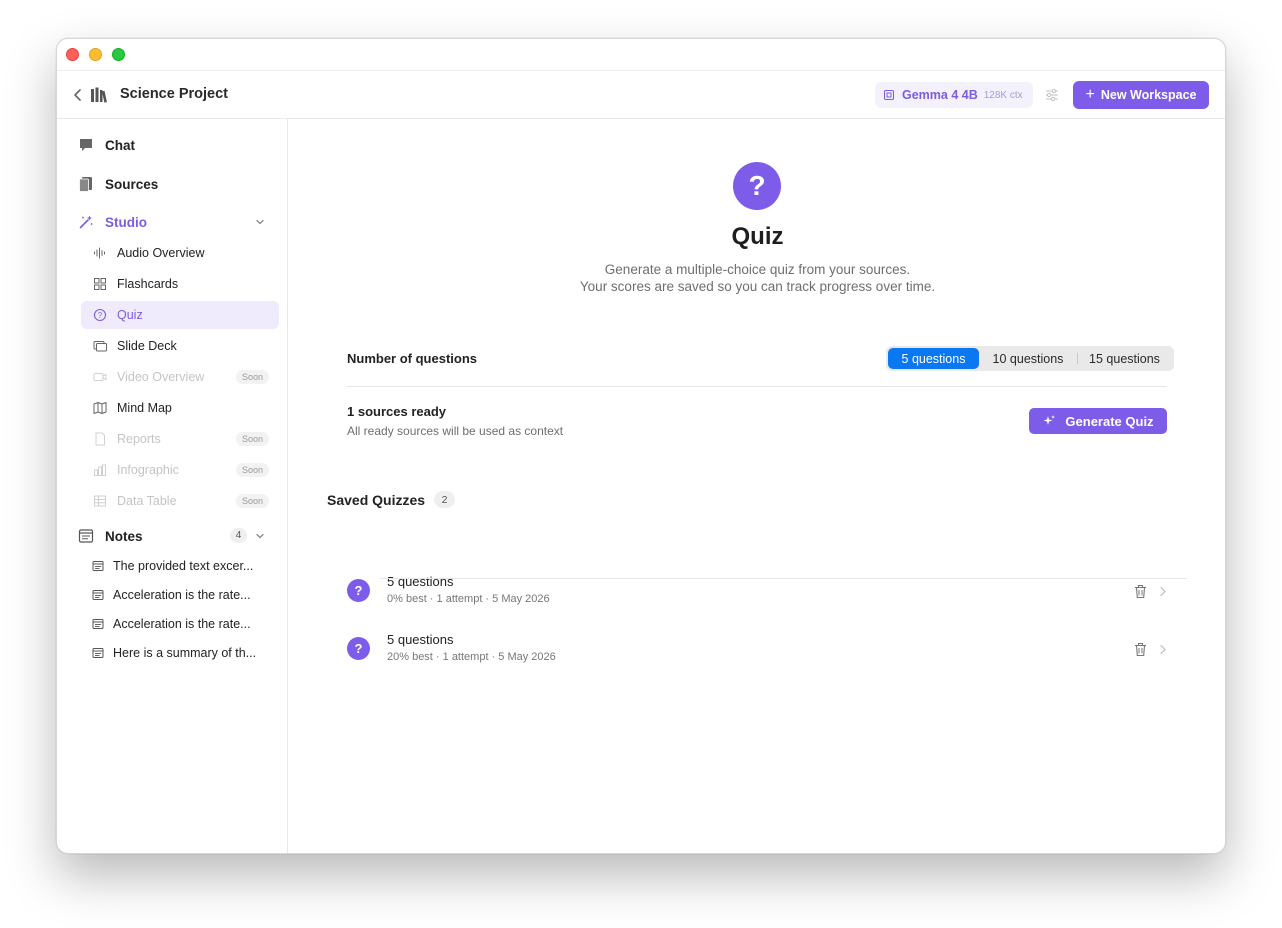  I want to click on saved-quizzes-count: 2, so click(444, 499).